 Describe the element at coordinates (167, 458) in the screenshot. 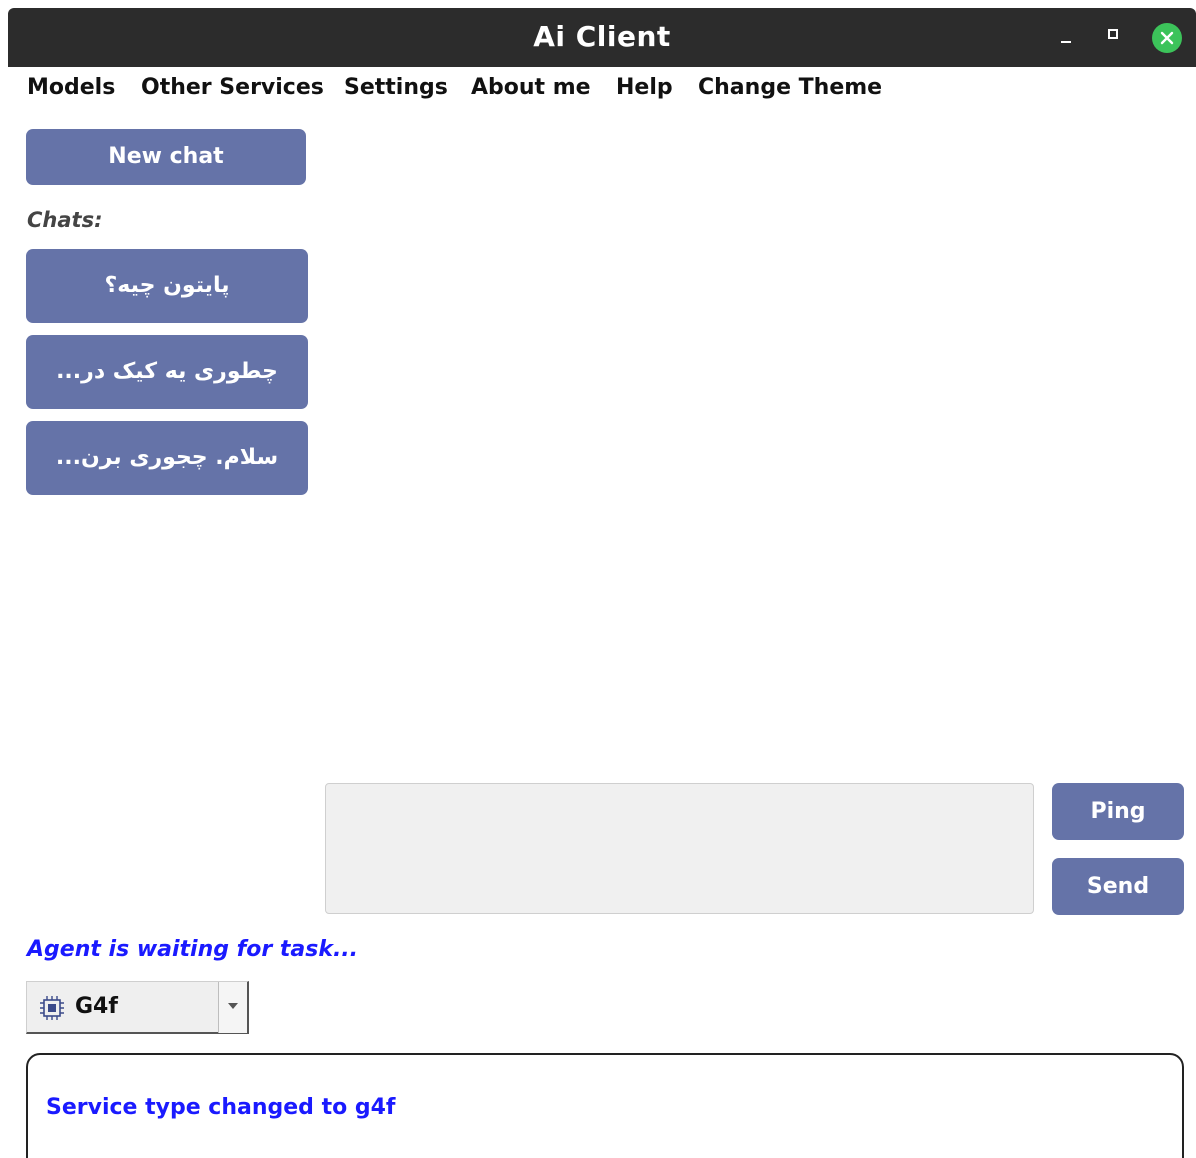

I see `chat-item: ...سلام. چجوری برن` at that location.